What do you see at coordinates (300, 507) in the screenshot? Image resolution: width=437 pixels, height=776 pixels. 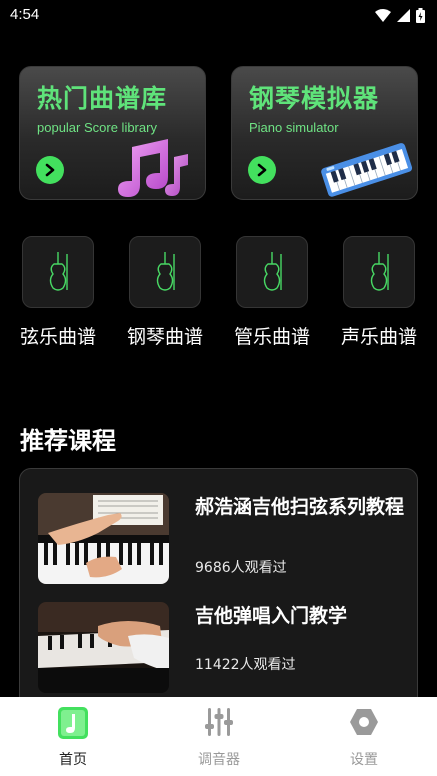 I see `course-title: 郝浩涵吉他扫弦系列教程` at bounding box center [300, 507].